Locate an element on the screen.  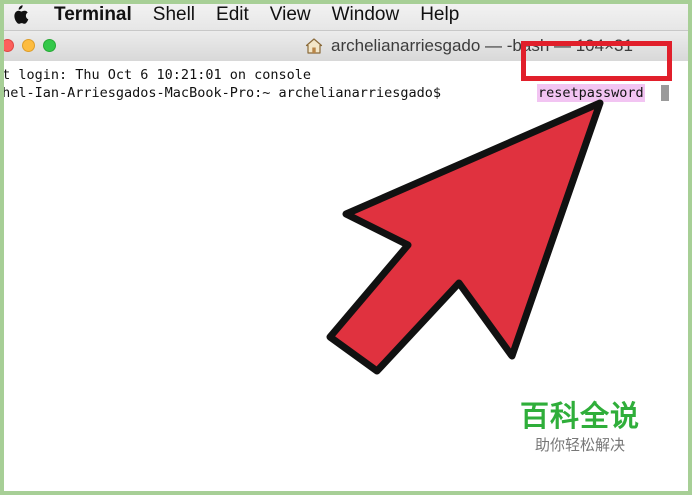
watermark-title: 百科全说 is located at coordinates (579, 416).